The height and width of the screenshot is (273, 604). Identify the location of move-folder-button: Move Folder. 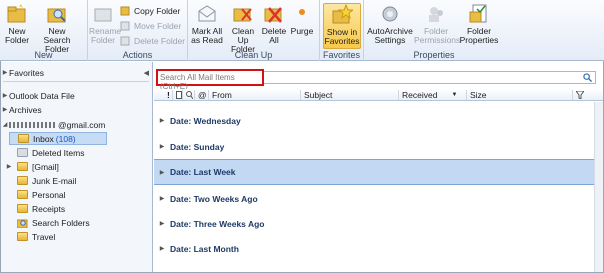
(150, 25).